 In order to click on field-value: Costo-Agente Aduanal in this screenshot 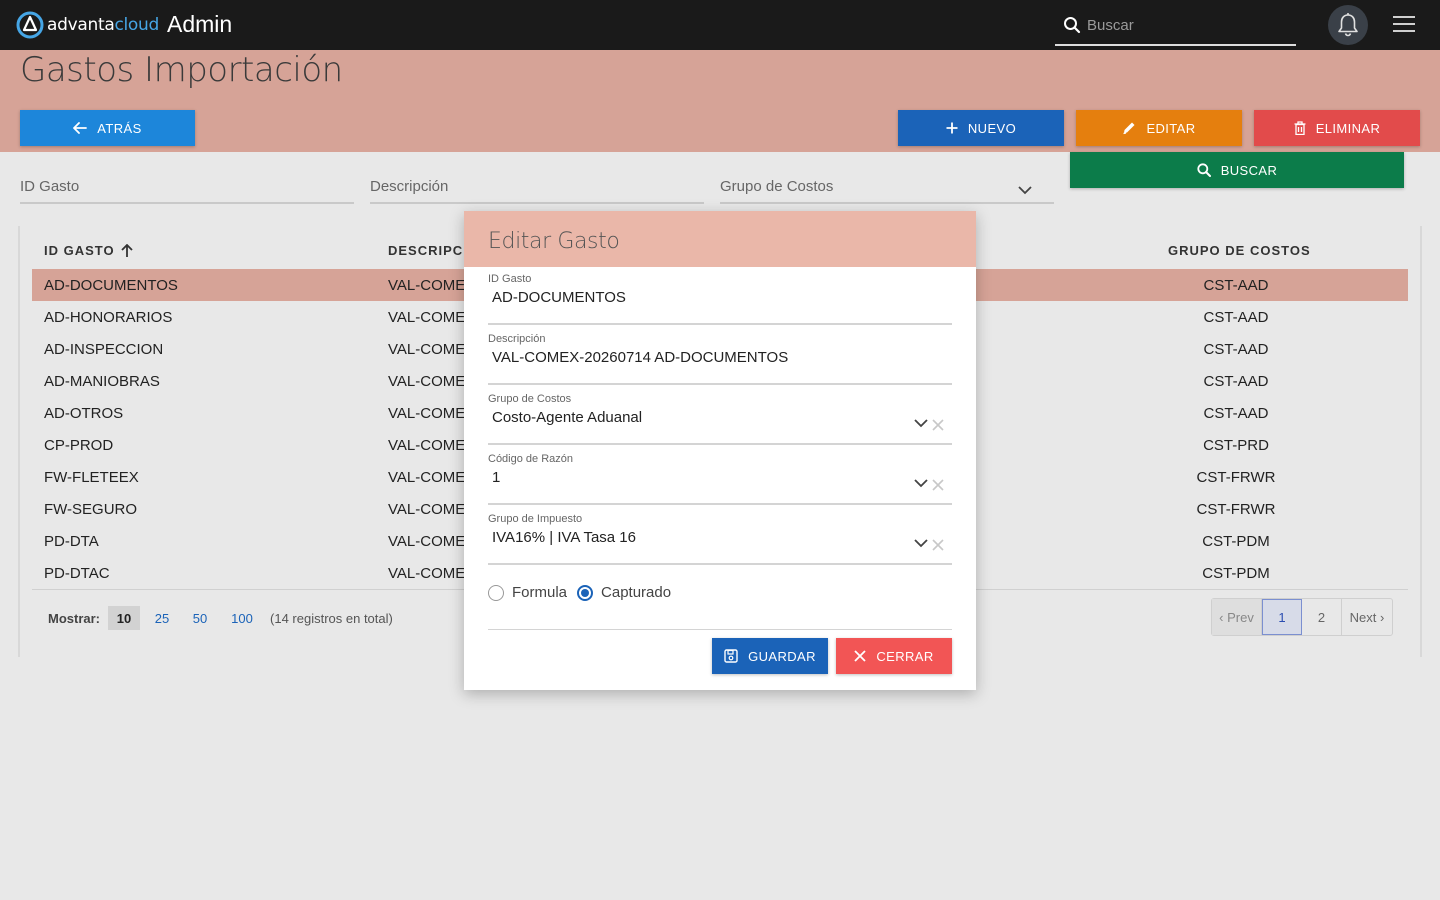, I will do `click(567, 417)`.